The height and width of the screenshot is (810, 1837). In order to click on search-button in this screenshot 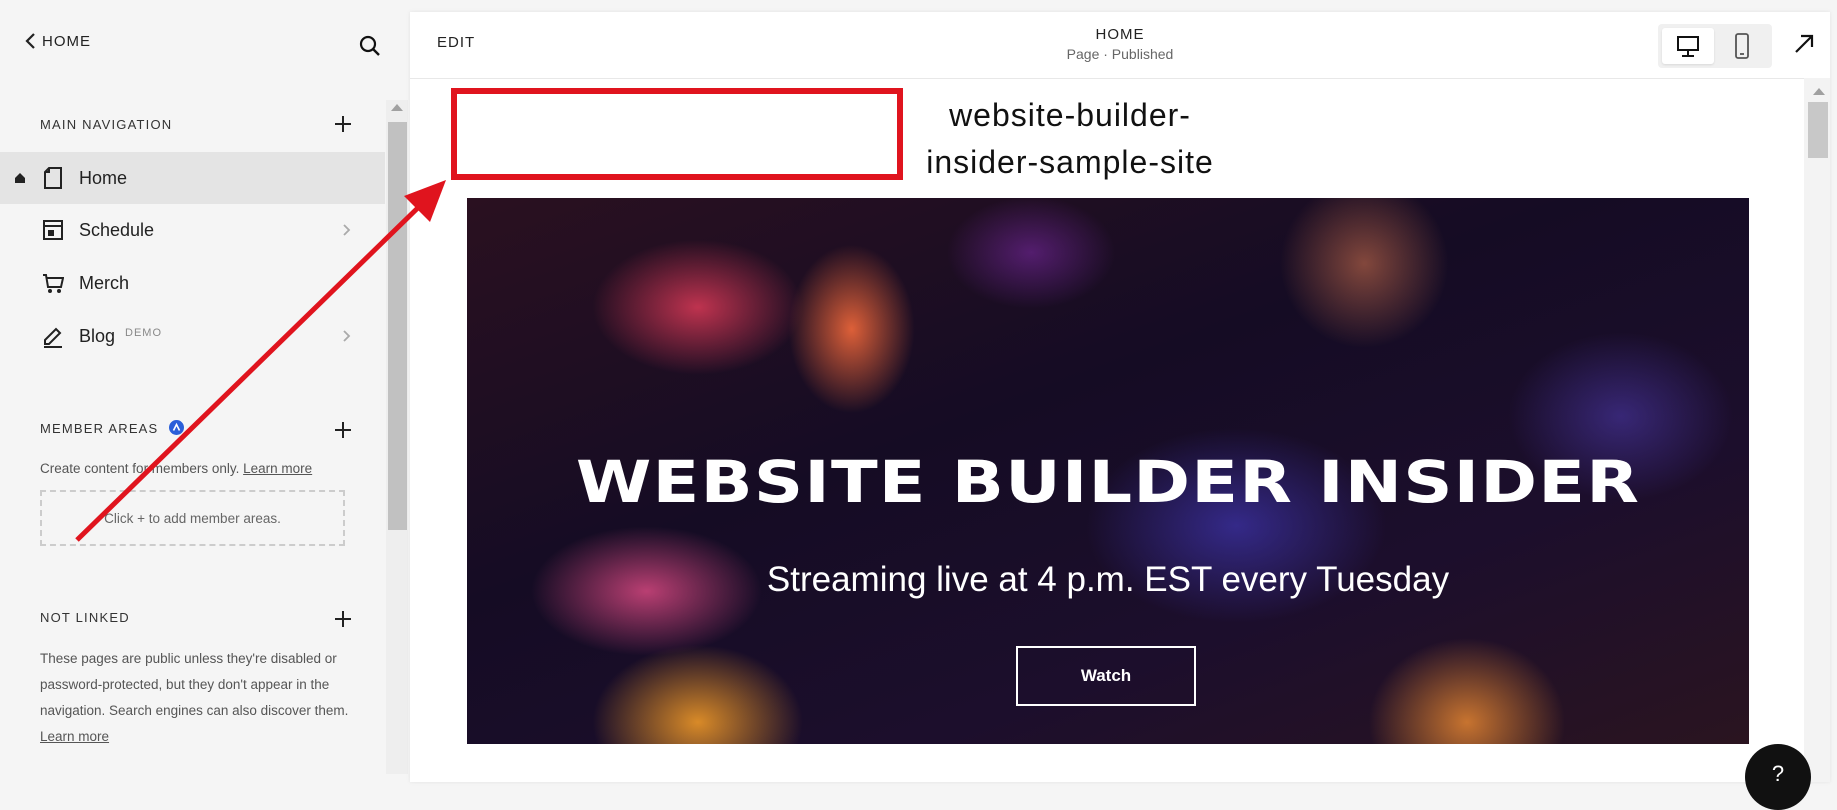, I will do `click(370, 46)`.